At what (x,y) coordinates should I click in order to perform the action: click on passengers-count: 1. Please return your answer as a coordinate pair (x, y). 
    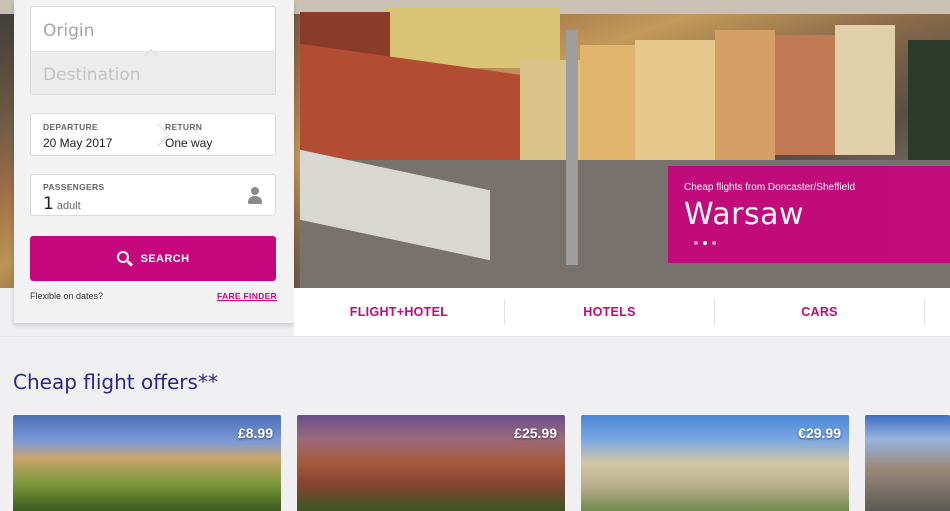
    Looking at the image, I should click on (48, 204).